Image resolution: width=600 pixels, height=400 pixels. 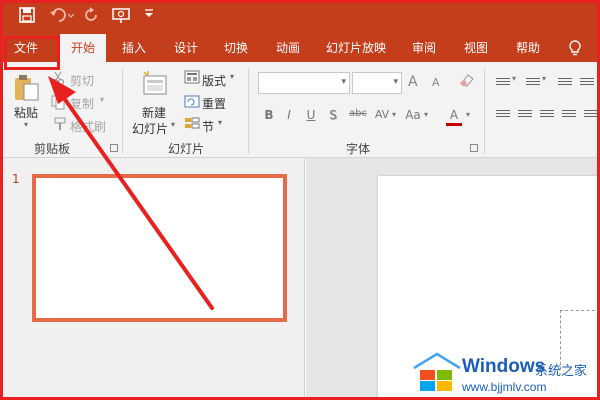 What do you see at coordinates (149, 17) in the screenshot?
I see `customize-qat-icon` at bounding box center [149, 17].